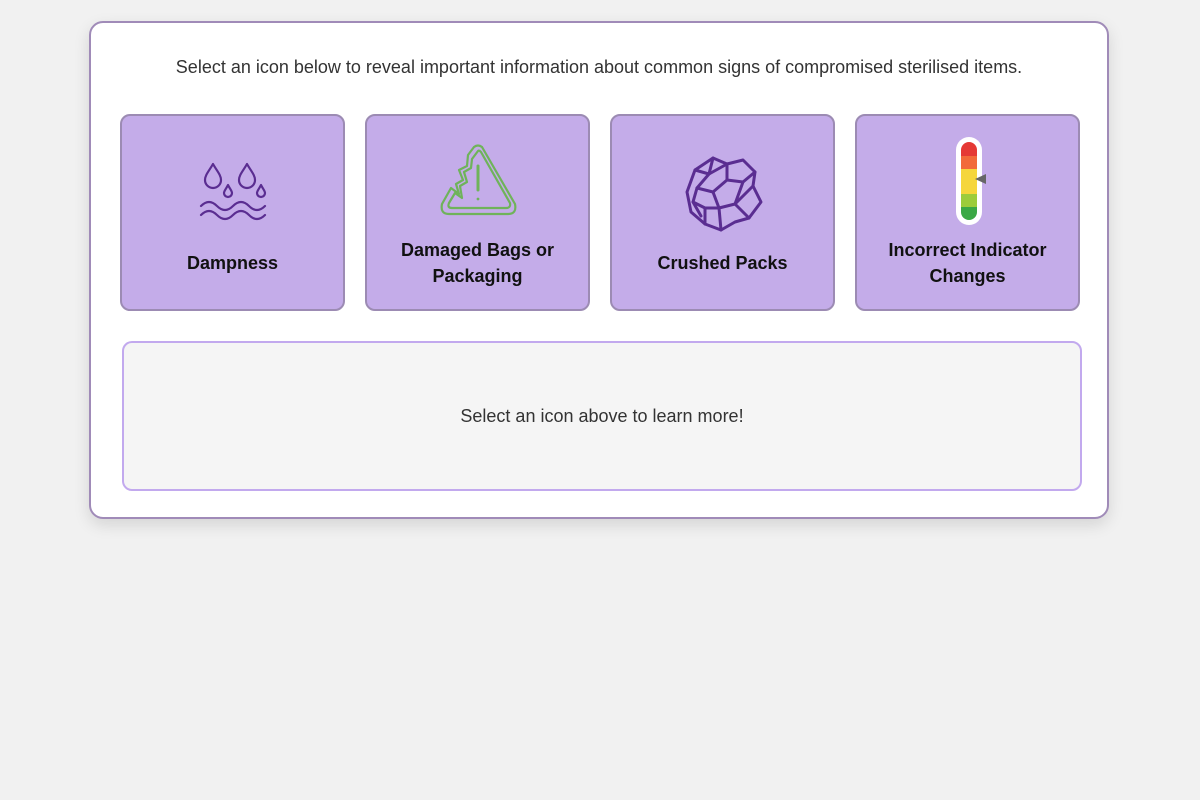 The width and height of the screenshot is (1200, 800). Describe the element at coordinates (967, 263) in the screenshot. I see `card-label: Incorrect Indicator Changes` at that location.